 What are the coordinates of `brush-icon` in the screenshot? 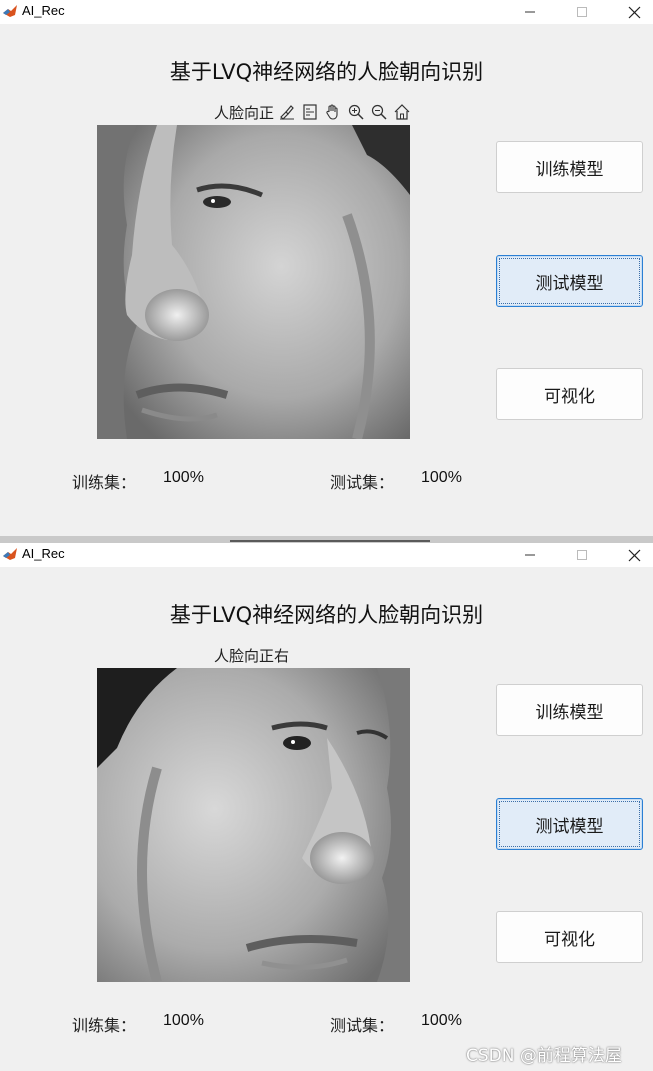 It's located at (287, 112).